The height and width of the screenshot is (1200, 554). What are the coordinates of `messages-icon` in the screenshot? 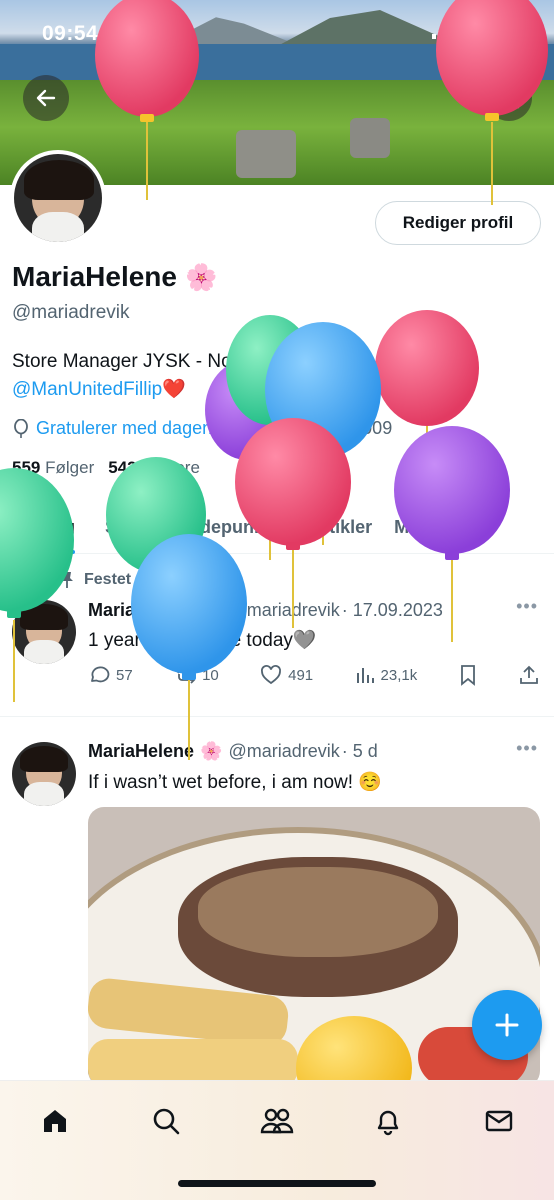 It's located at (498, 1121).